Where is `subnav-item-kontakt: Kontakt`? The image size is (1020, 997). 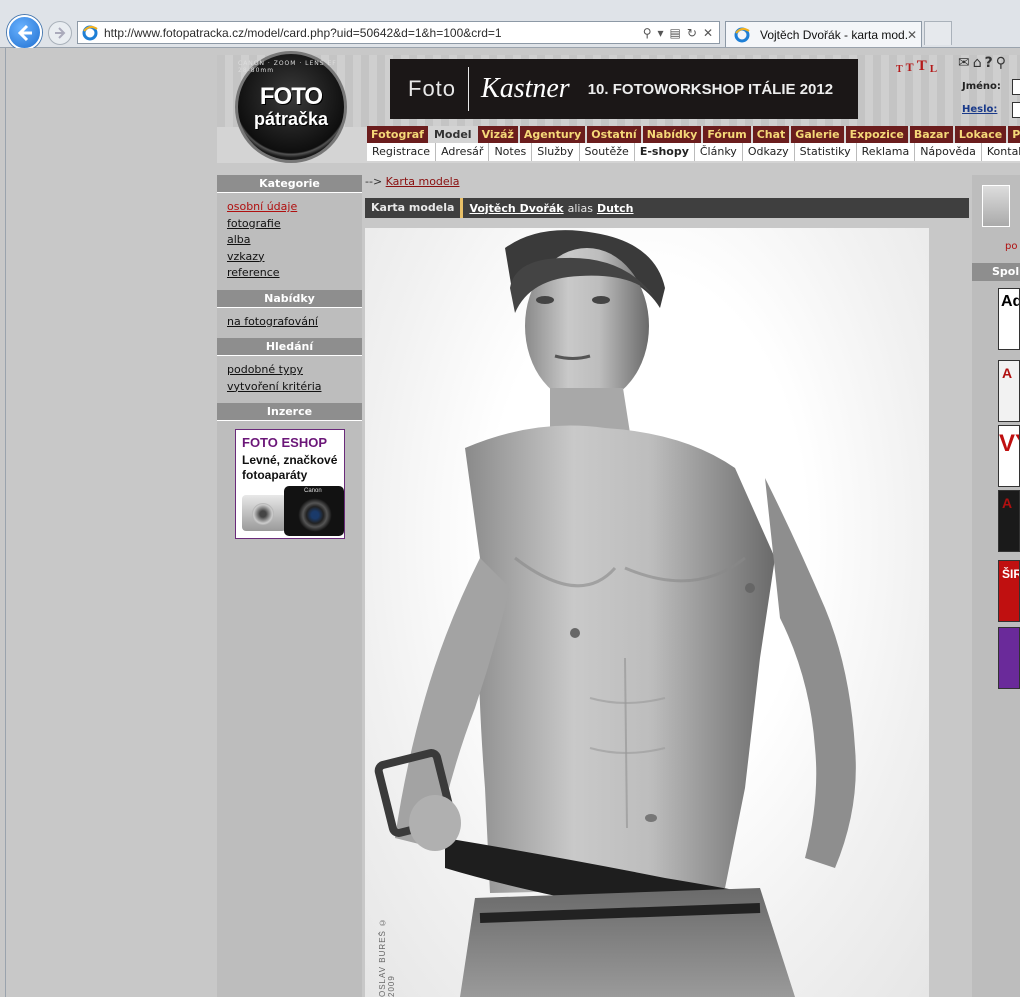 subnav-item-kontakt: Kontakt is located at coordinates (1001, 152).